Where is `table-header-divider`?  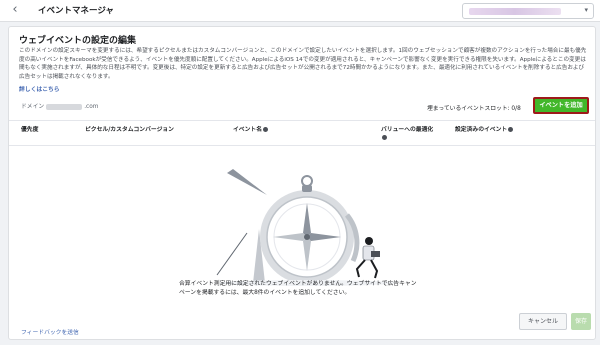
table-header-divider is located at coordinates (302, 145).